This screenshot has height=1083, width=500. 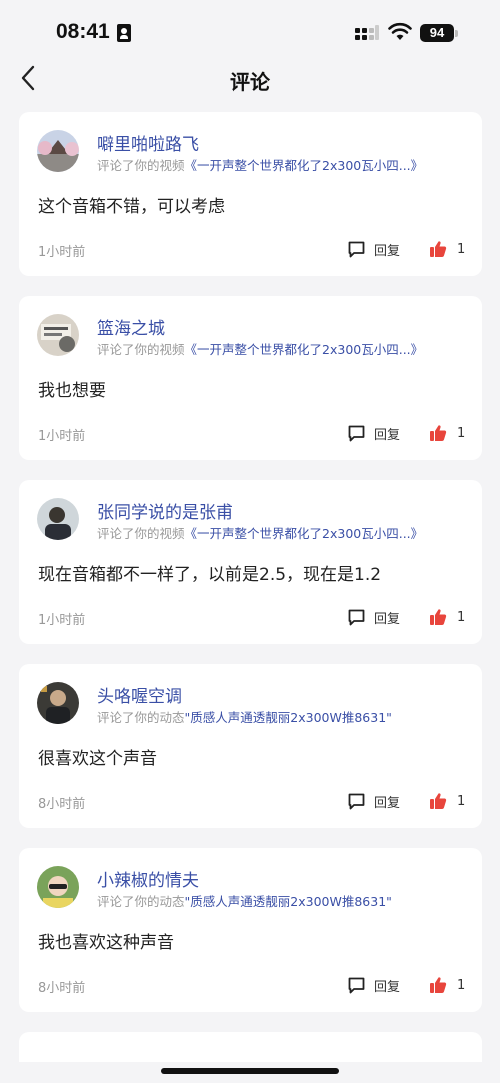 What do you see at coordinates (400, 31) in the screenshot?
I see `wifi-icon` at bounding box center [400, 31].